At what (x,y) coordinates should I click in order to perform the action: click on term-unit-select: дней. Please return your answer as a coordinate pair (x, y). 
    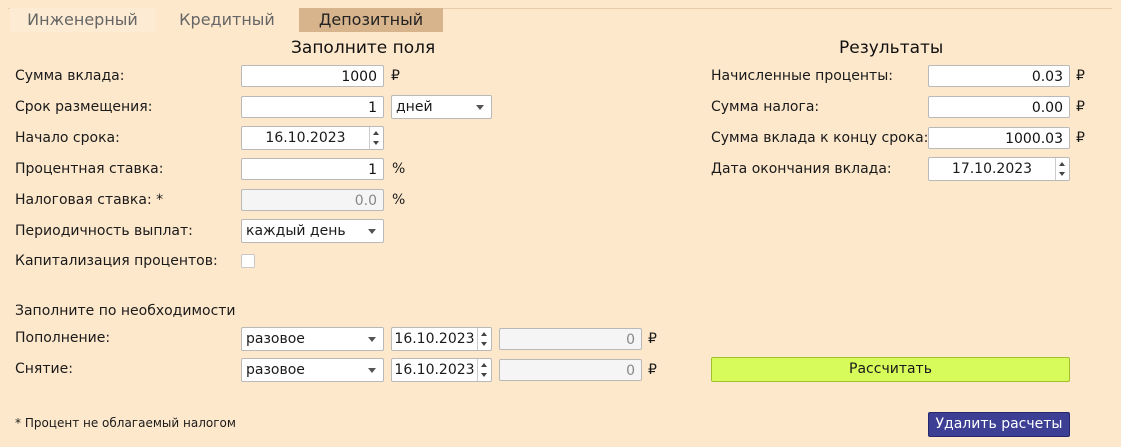
    Looking at the image, I should click on (441, 107).